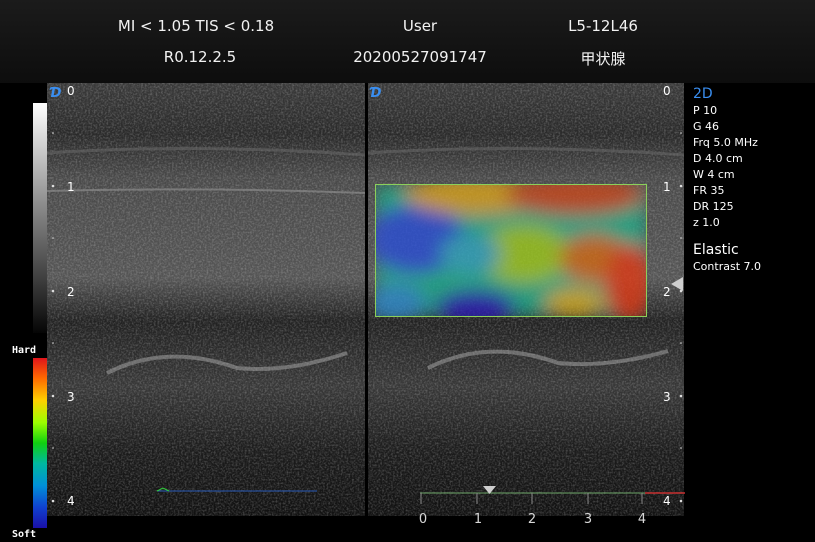 The width and height of the screenshot is (815, 542). What do you see at coordinates (420, 26) in the screenshot?
I see `user-label: User` at bounding box center [420, 26].